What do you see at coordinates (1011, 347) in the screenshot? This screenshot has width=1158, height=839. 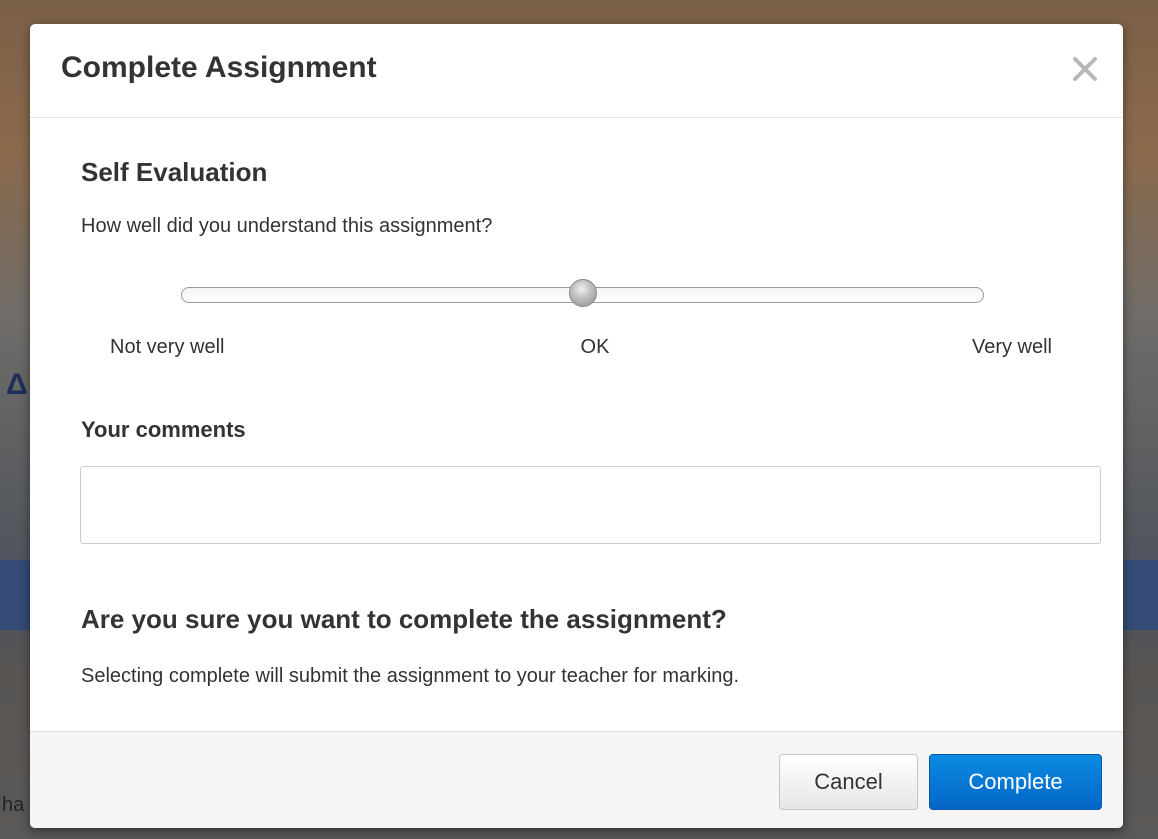 I see `slider-max-label: Very well` at bounding box center [1011, 347].